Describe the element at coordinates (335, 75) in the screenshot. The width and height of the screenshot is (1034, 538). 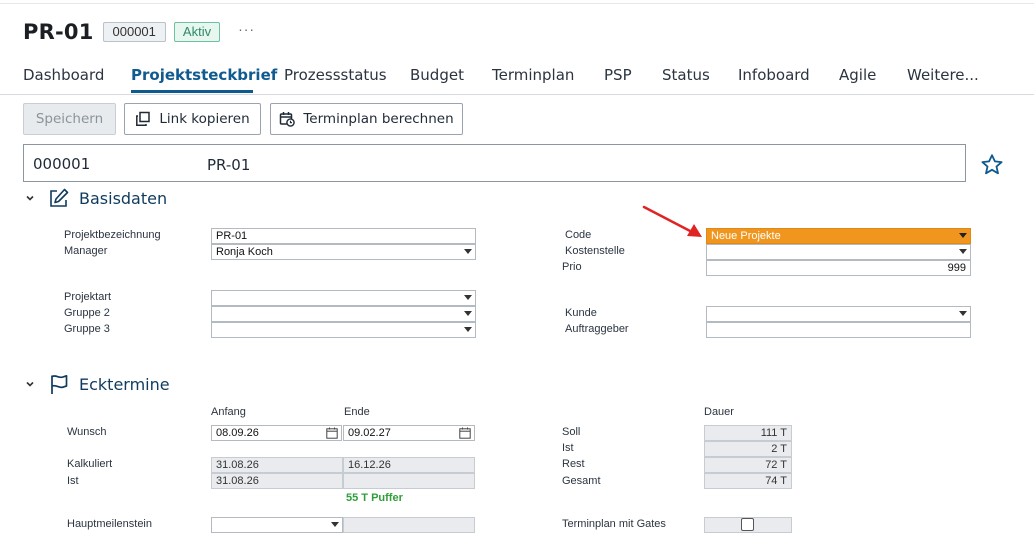
I see `tab-prozessstatus: Prozessstatus` at that location.